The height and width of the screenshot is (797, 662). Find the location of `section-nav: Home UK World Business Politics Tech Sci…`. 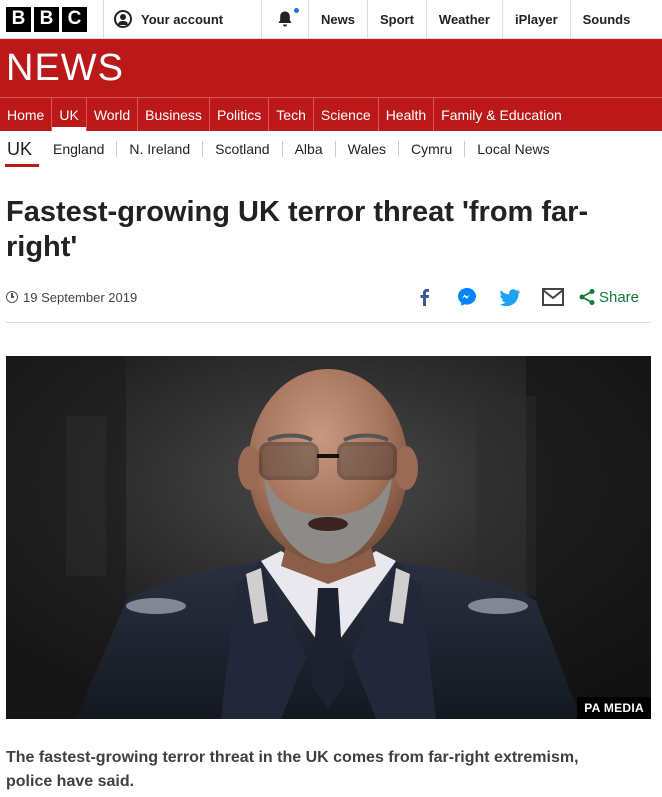

section-nav: Home UK World Business Politics Tech Sci… is located at coordinates (331, 114).